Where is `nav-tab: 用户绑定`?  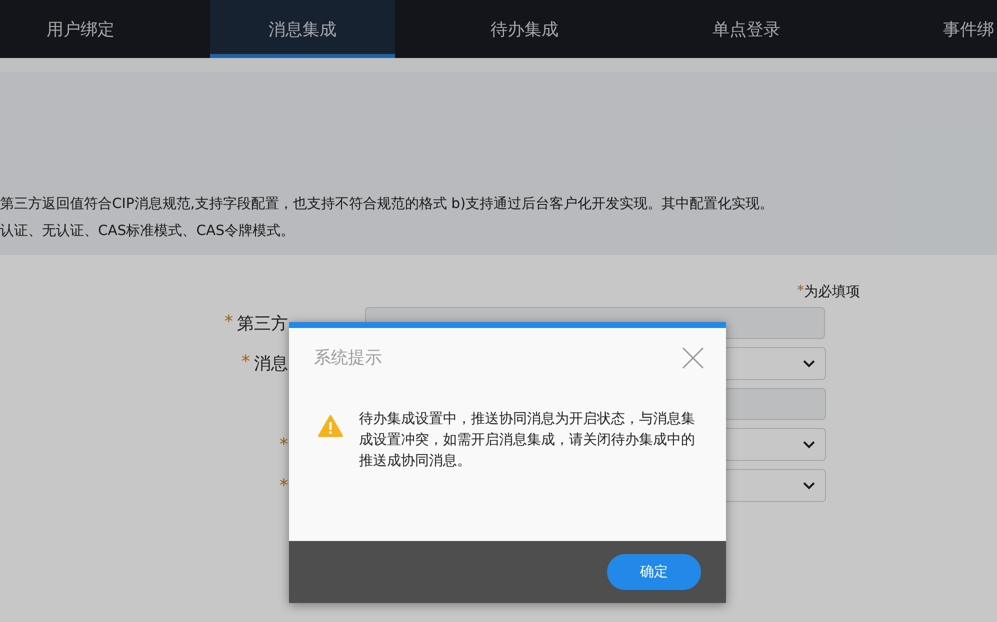
nav-tab: 用户绑定 is located at coordinates (86, 29).